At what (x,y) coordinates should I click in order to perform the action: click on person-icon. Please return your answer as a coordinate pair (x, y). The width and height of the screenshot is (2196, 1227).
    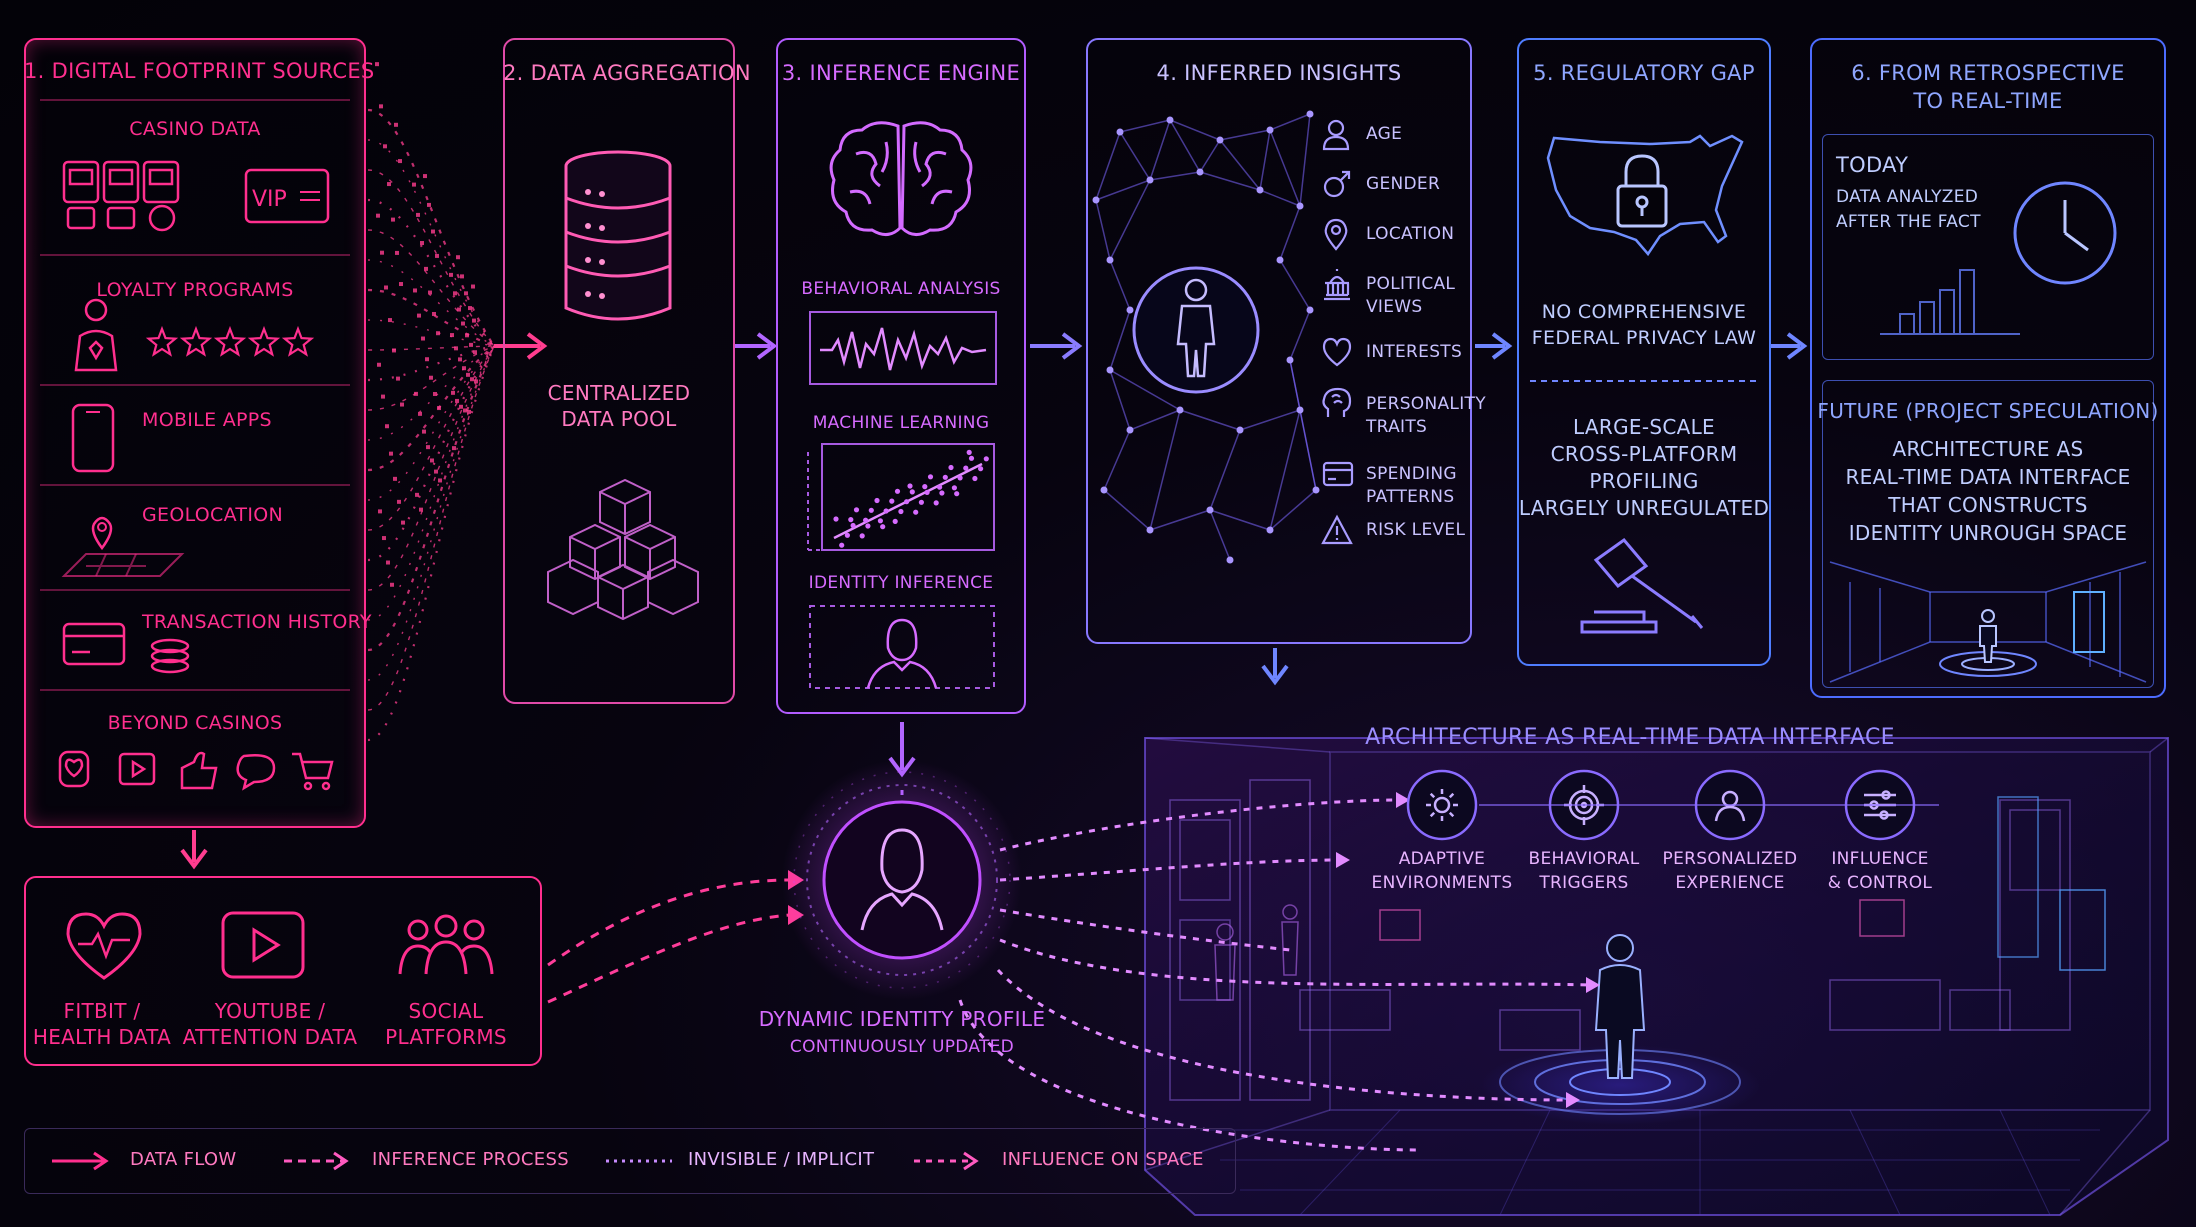
    Looking at the image, I should click on (1336, 135).